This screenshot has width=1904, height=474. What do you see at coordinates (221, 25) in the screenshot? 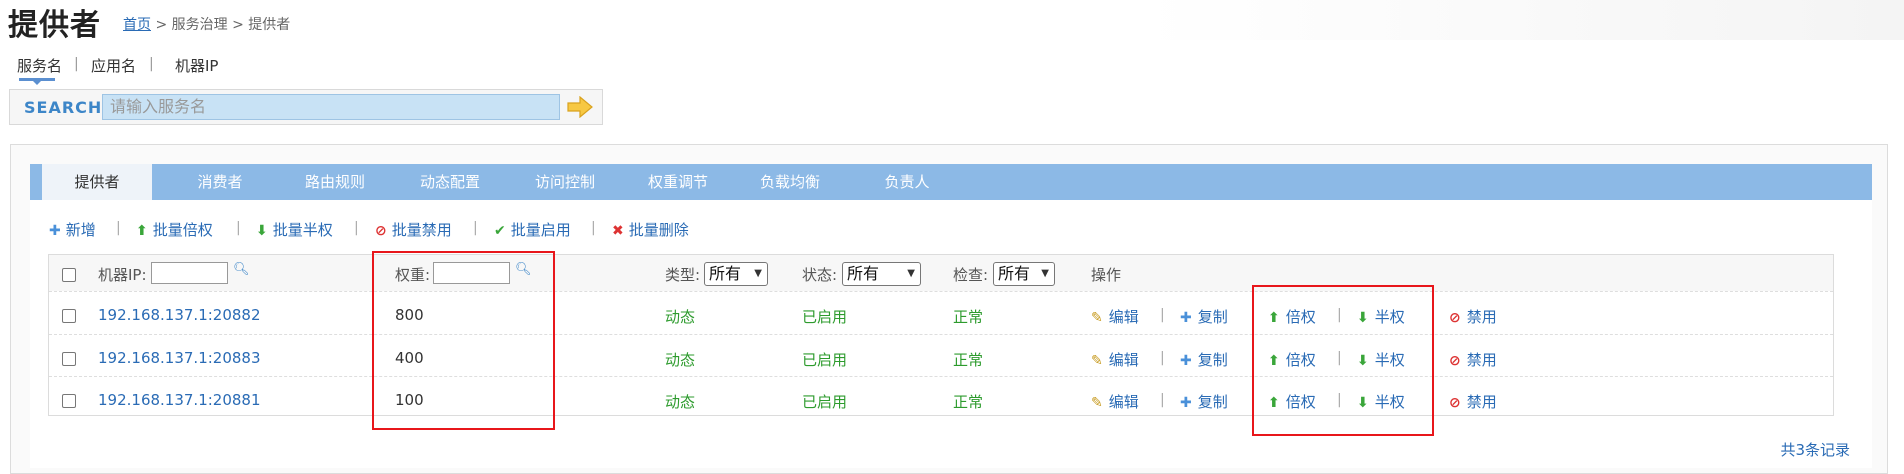
I see `breadcrumb-trail: > 服务治理 > 提供者` at bounding box center [221, 25].